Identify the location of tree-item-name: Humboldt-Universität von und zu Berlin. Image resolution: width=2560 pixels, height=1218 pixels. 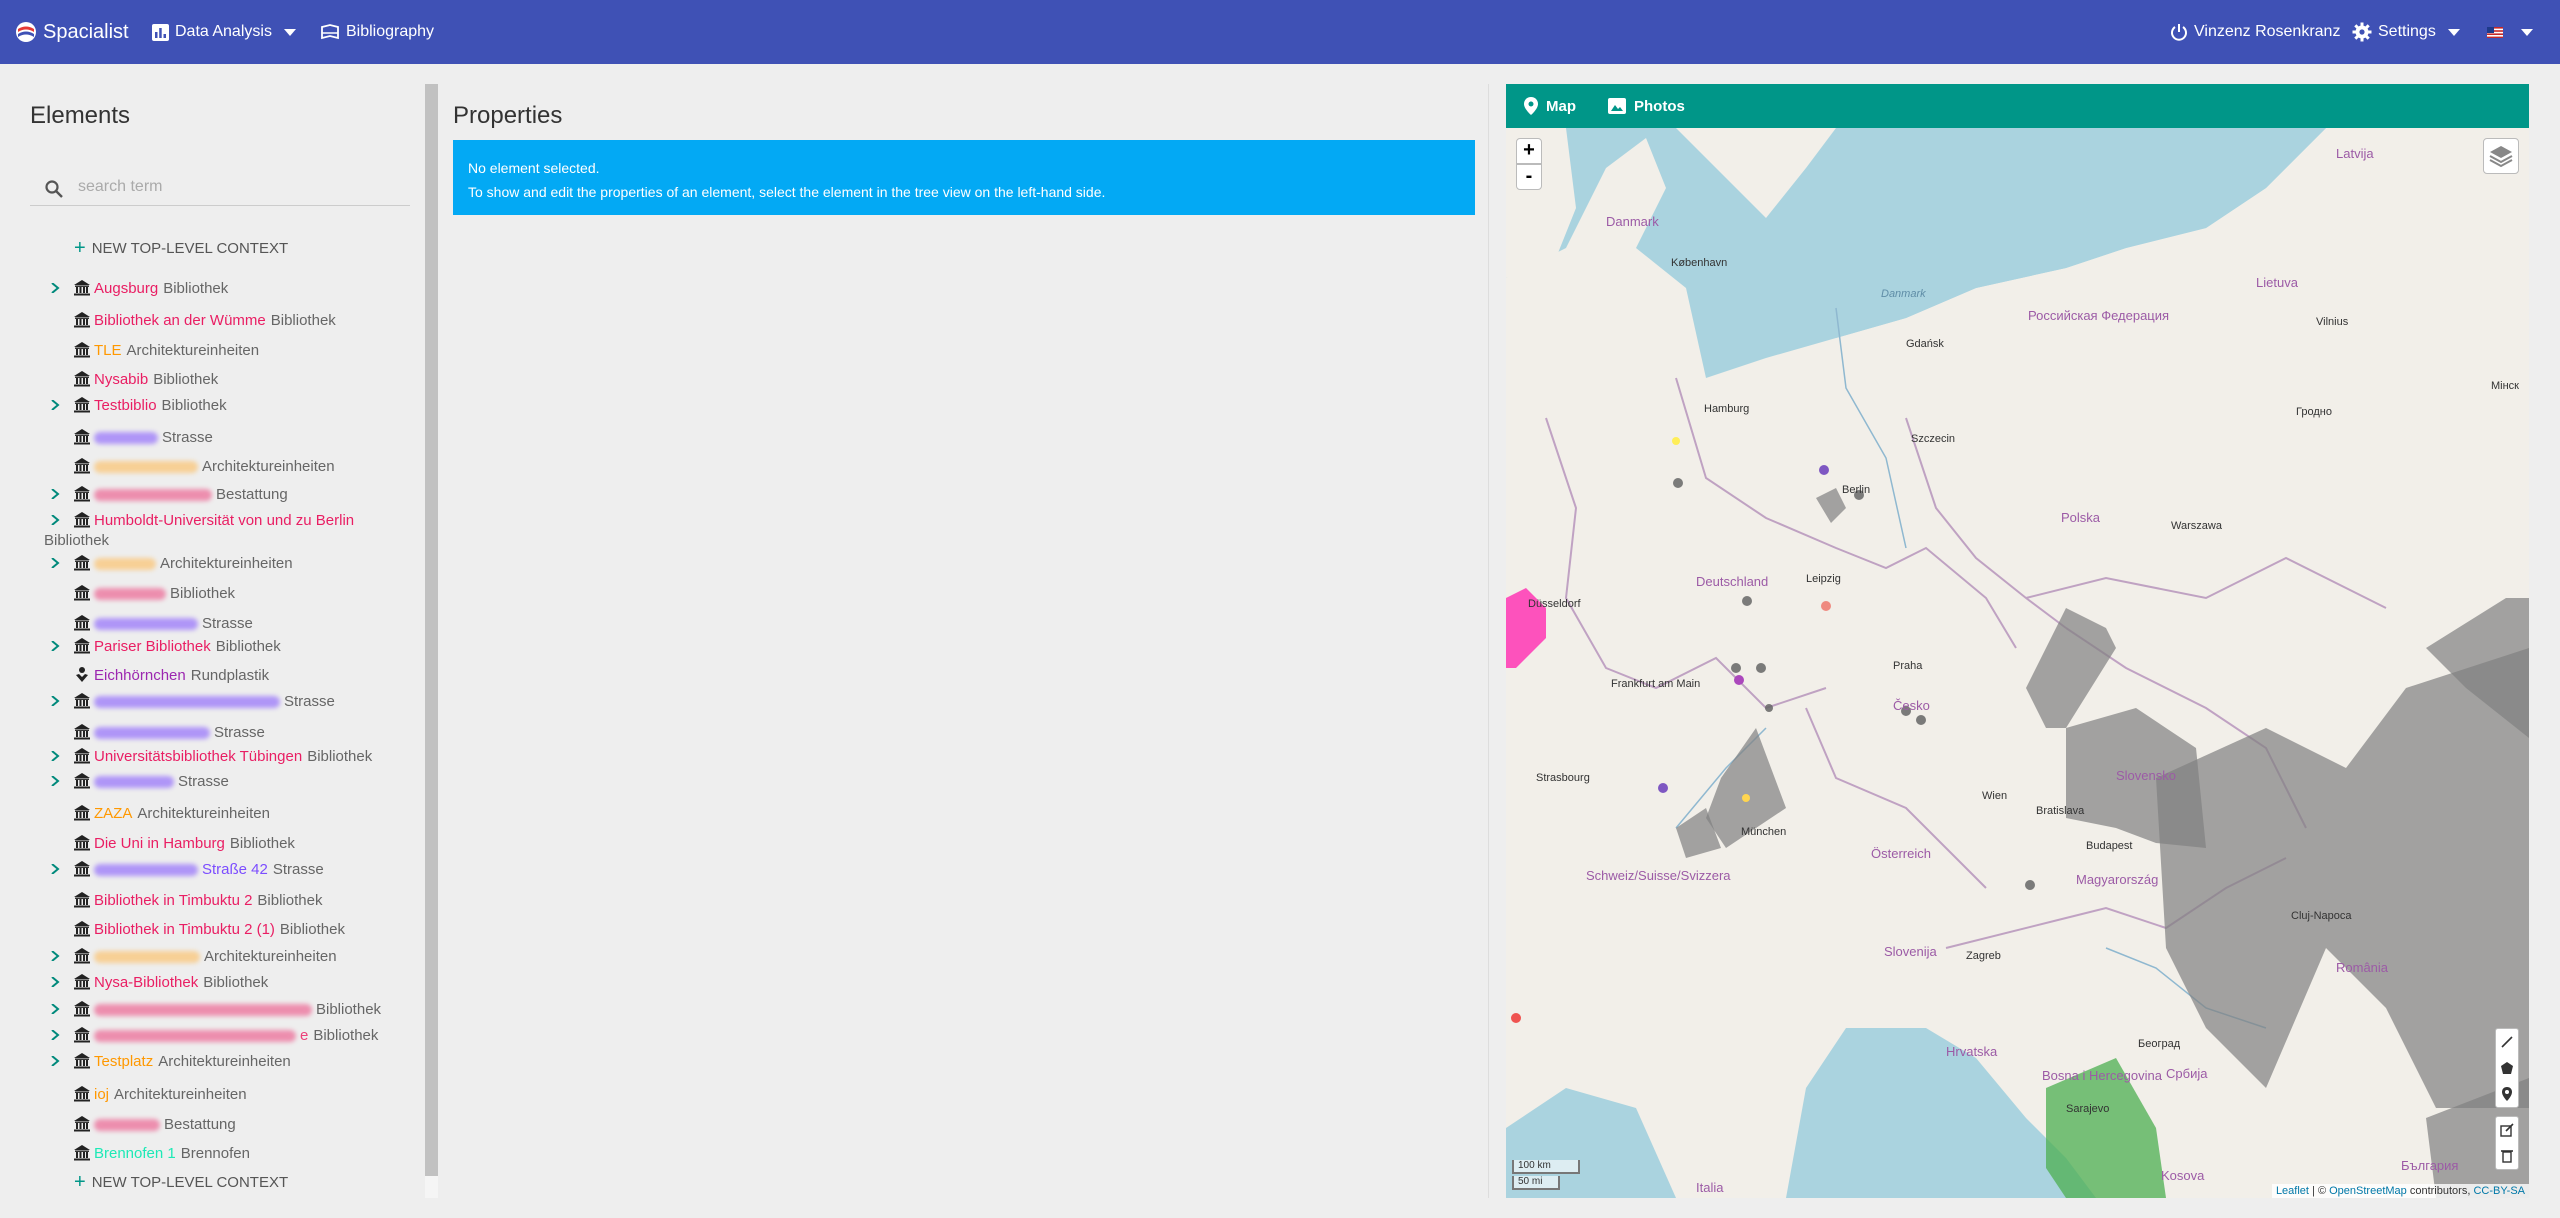
(224, 520).